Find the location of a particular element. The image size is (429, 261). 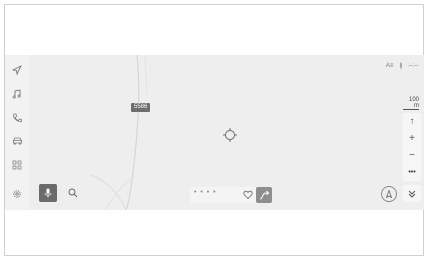

route-icon is located at coordinates (264, 195).